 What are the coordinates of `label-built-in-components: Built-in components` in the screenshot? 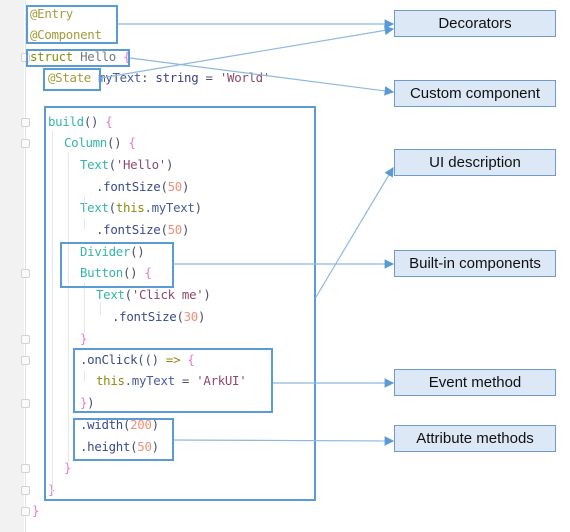 It's located at (475, 263).